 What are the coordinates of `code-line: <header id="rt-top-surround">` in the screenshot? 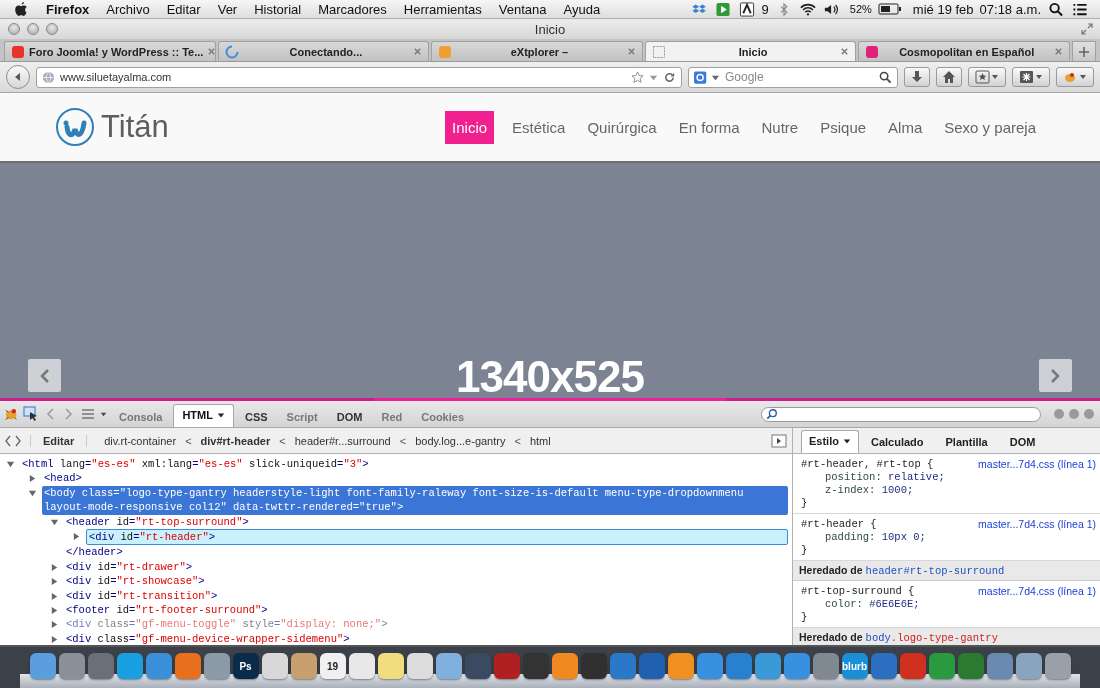 It's located at (426, 522).